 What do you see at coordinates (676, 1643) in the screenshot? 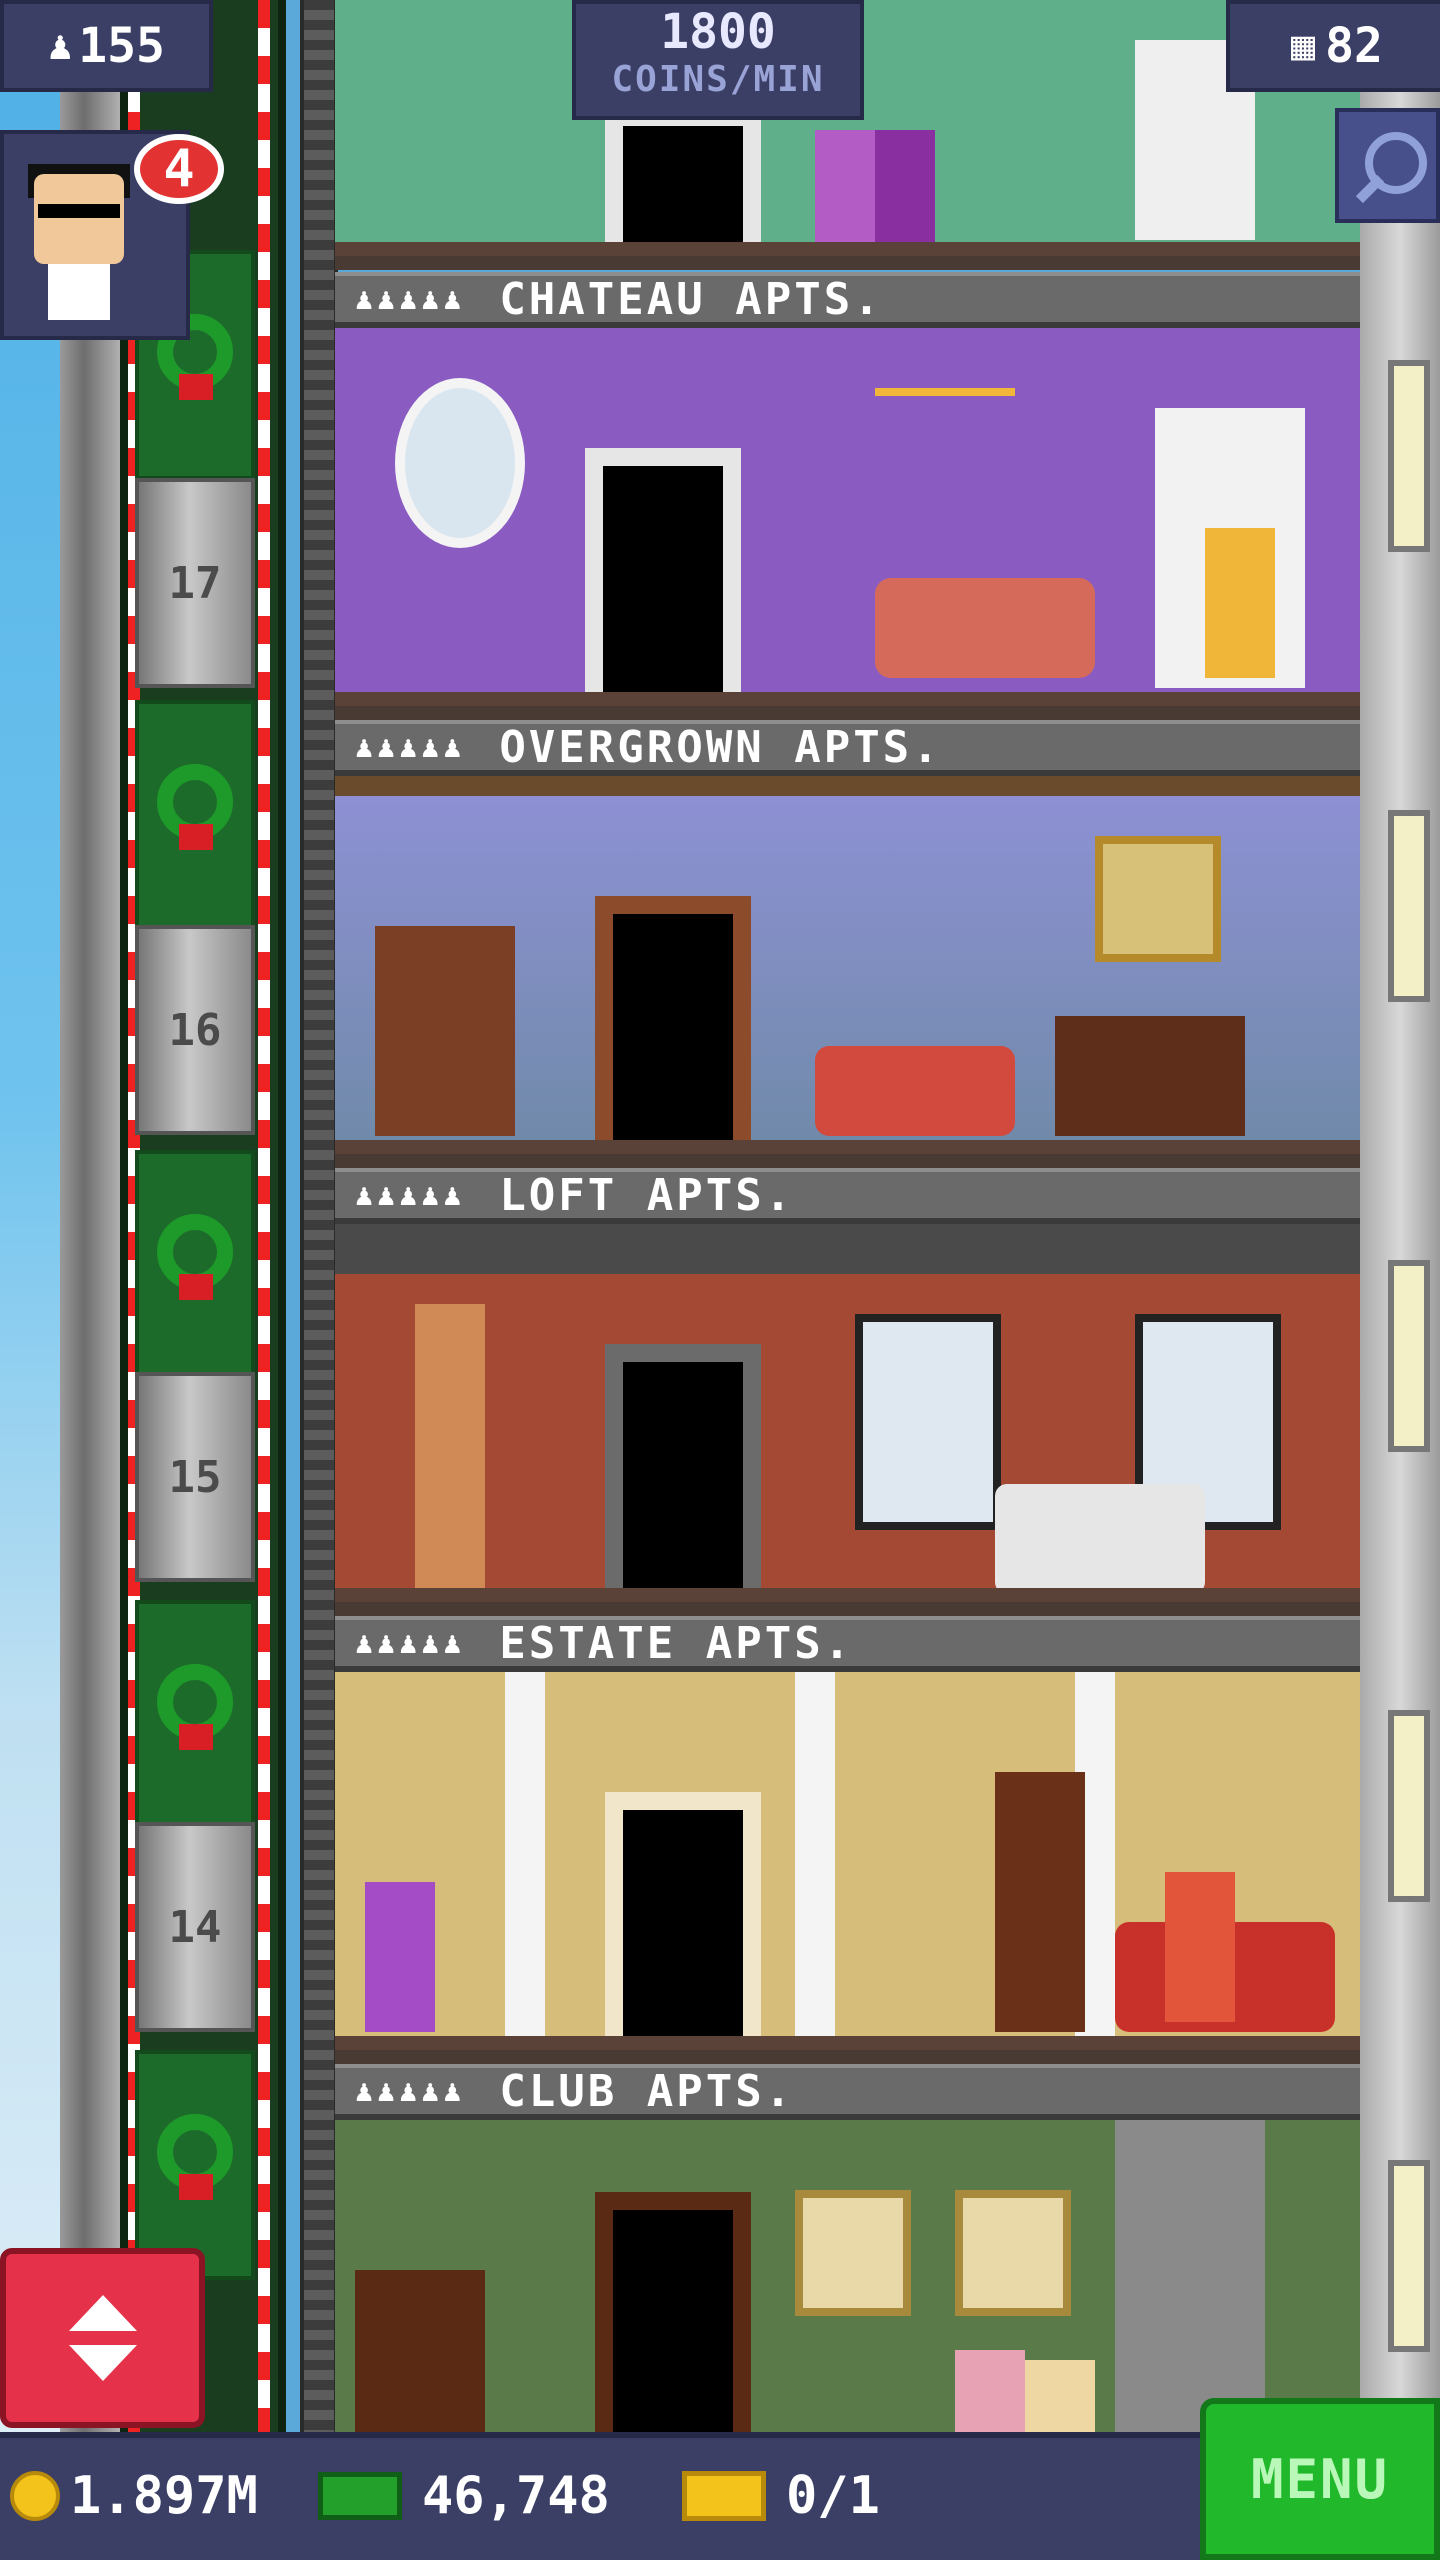
I see `floor-name: ESTATE APTS.` at bounding box center [676, 1643].